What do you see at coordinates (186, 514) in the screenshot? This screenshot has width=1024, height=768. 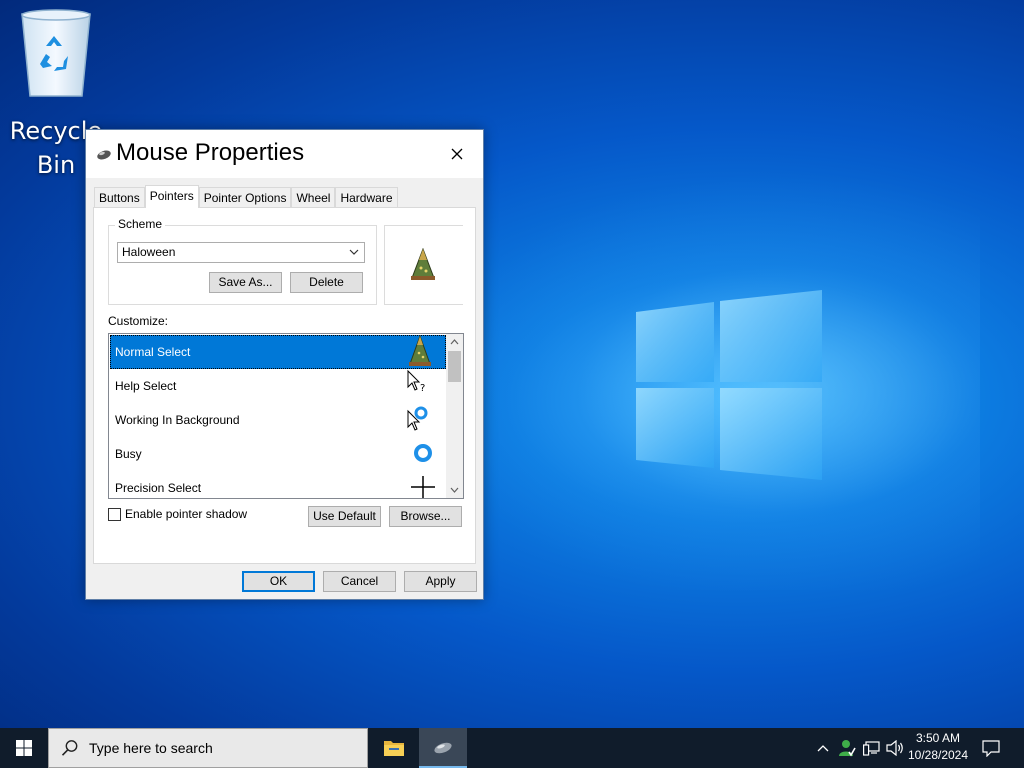 I see `enable-pointer-shadow-label: Enable pointer shadow` at bounding box center [186, 514].